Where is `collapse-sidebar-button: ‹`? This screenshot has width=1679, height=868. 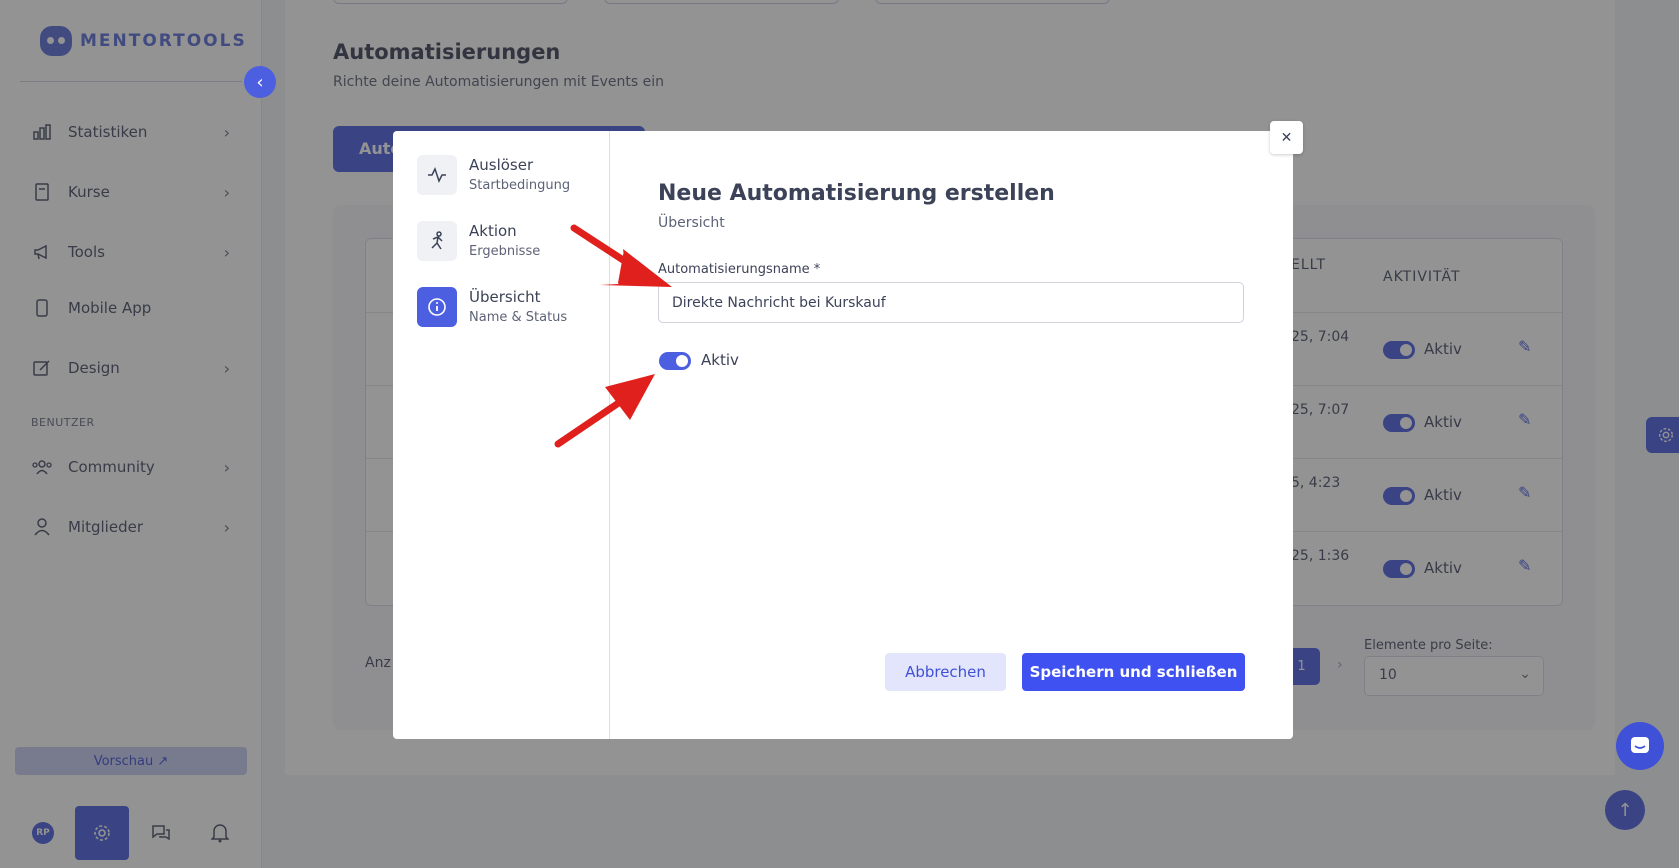 collapse-sidebar-button: ‹ is located at coordinates (260, 82).